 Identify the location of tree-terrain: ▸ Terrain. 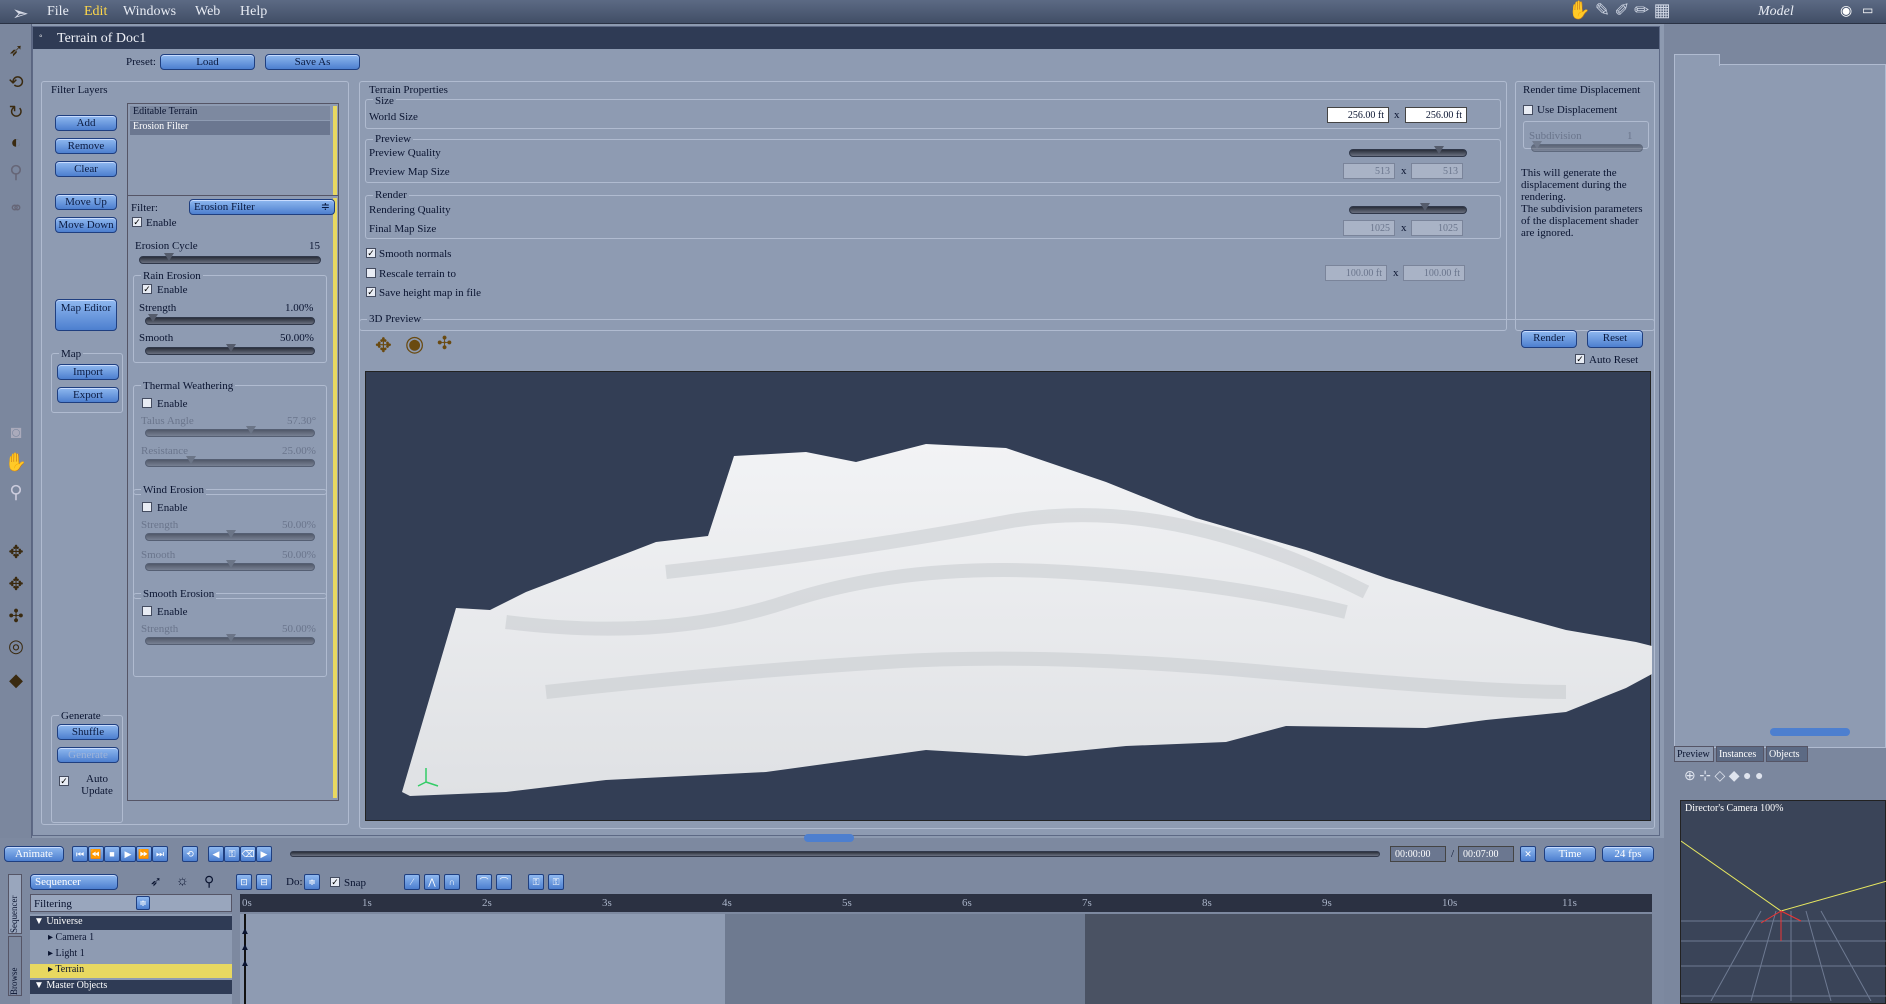
(131, 971).